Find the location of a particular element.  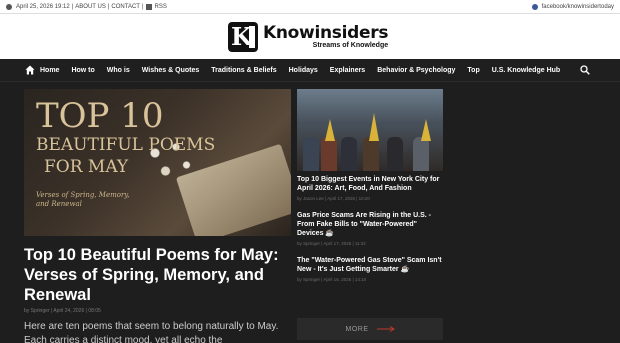

nav-item-home: Home is located at coordinates (49, 70).